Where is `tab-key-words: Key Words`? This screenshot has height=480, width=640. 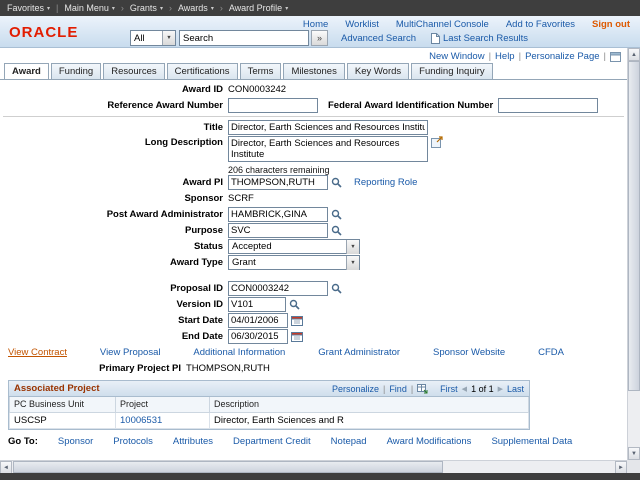
tab-key-words: Key Words is located at coordinates (378, 71).